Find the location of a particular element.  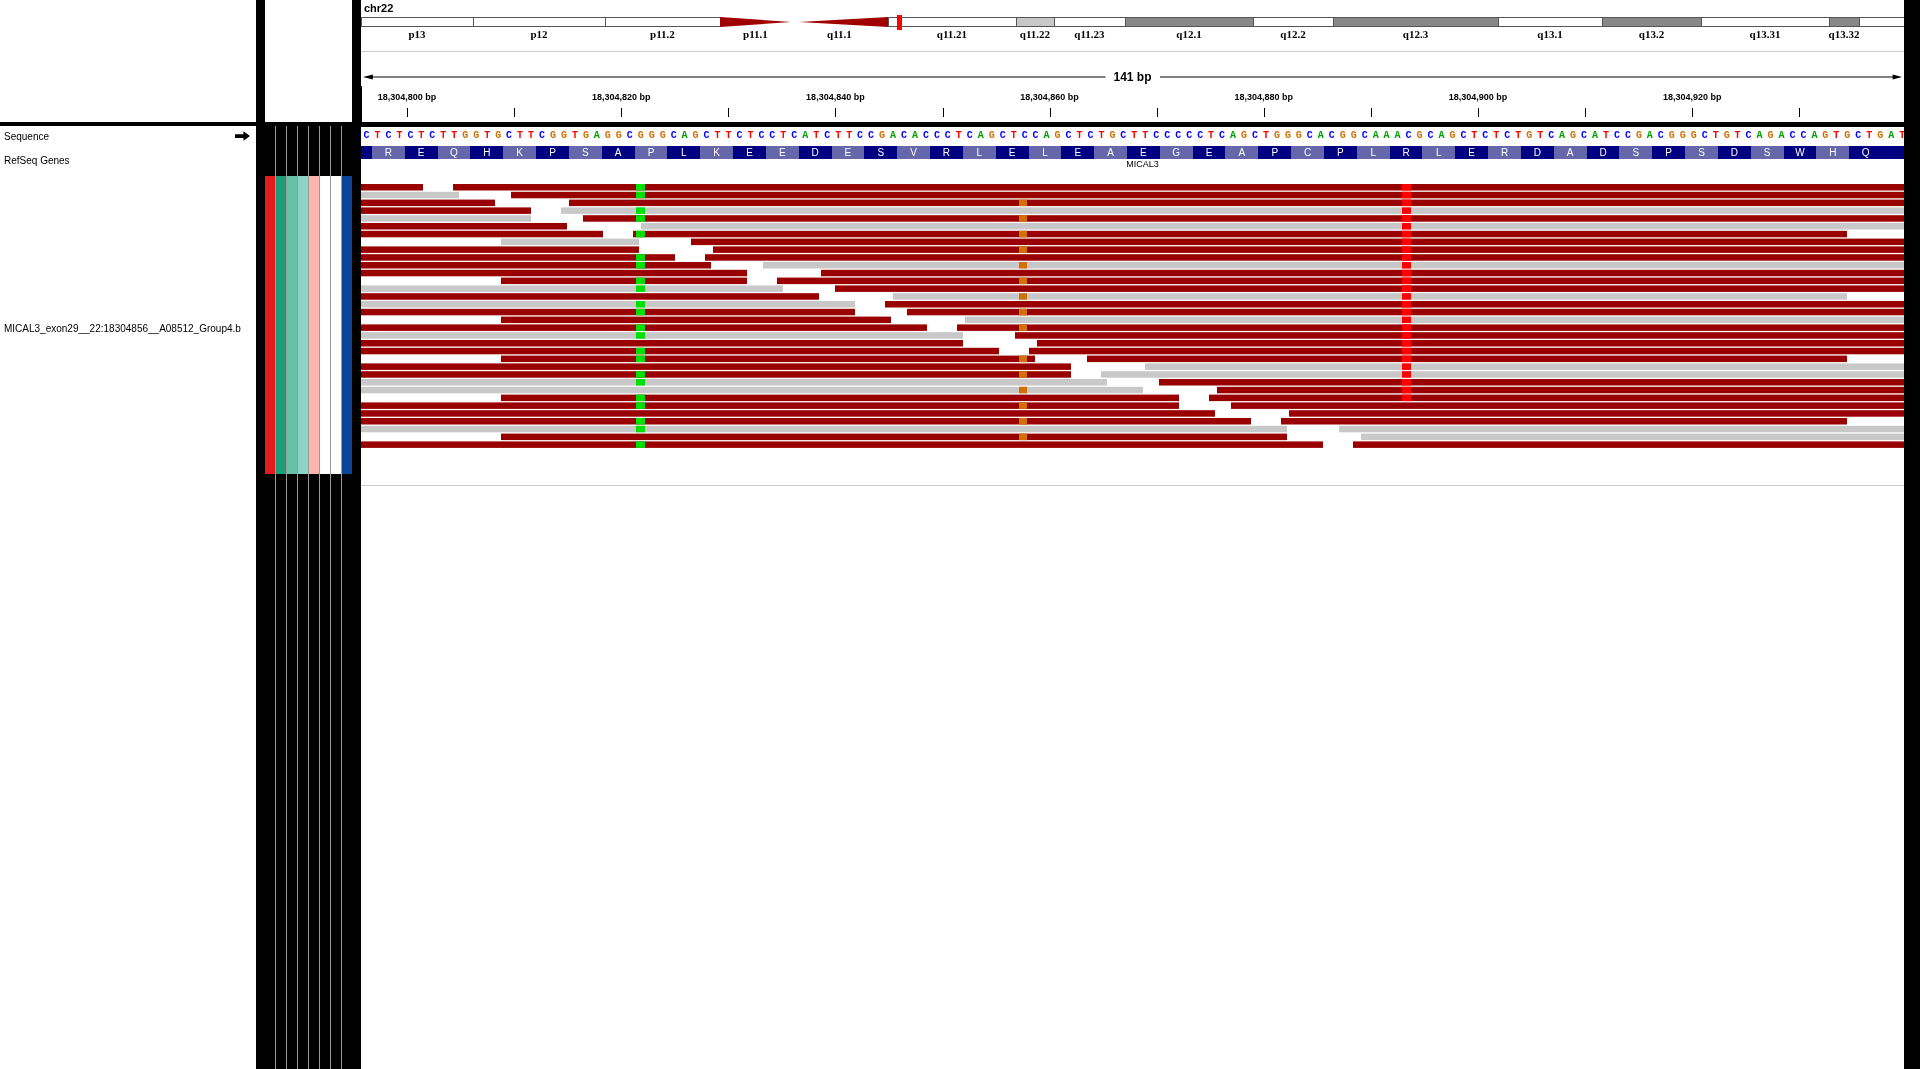

band-label: q12.1 is located at coordinates (1189, 34).